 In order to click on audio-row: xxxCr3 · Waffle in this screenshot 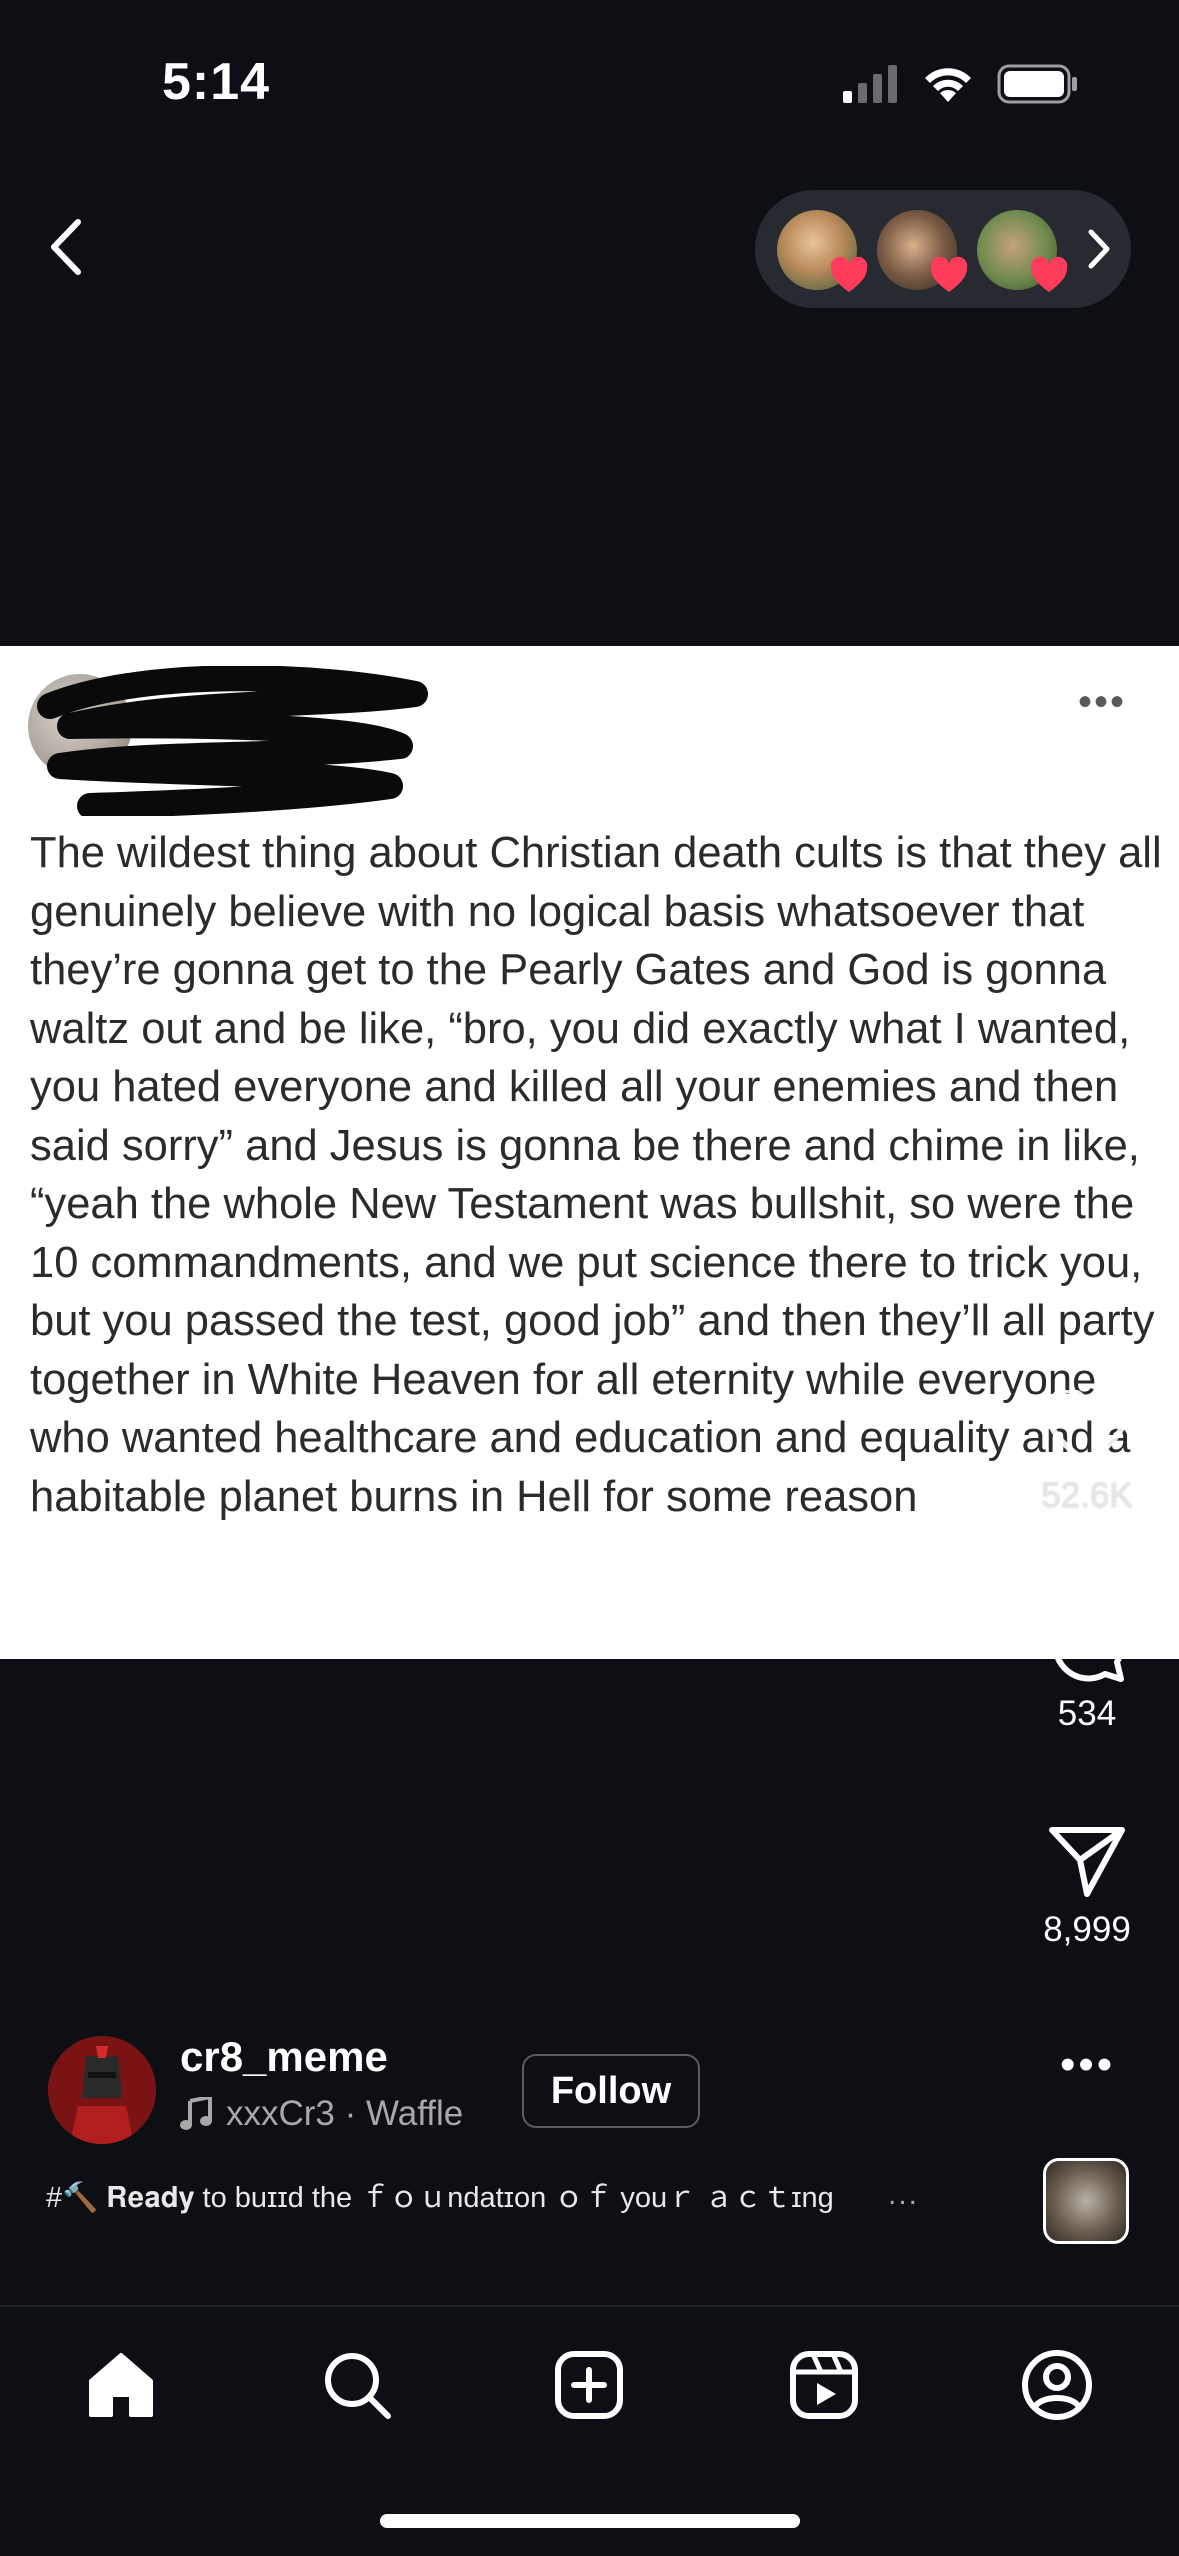, I will do `click(321, 2114)`.